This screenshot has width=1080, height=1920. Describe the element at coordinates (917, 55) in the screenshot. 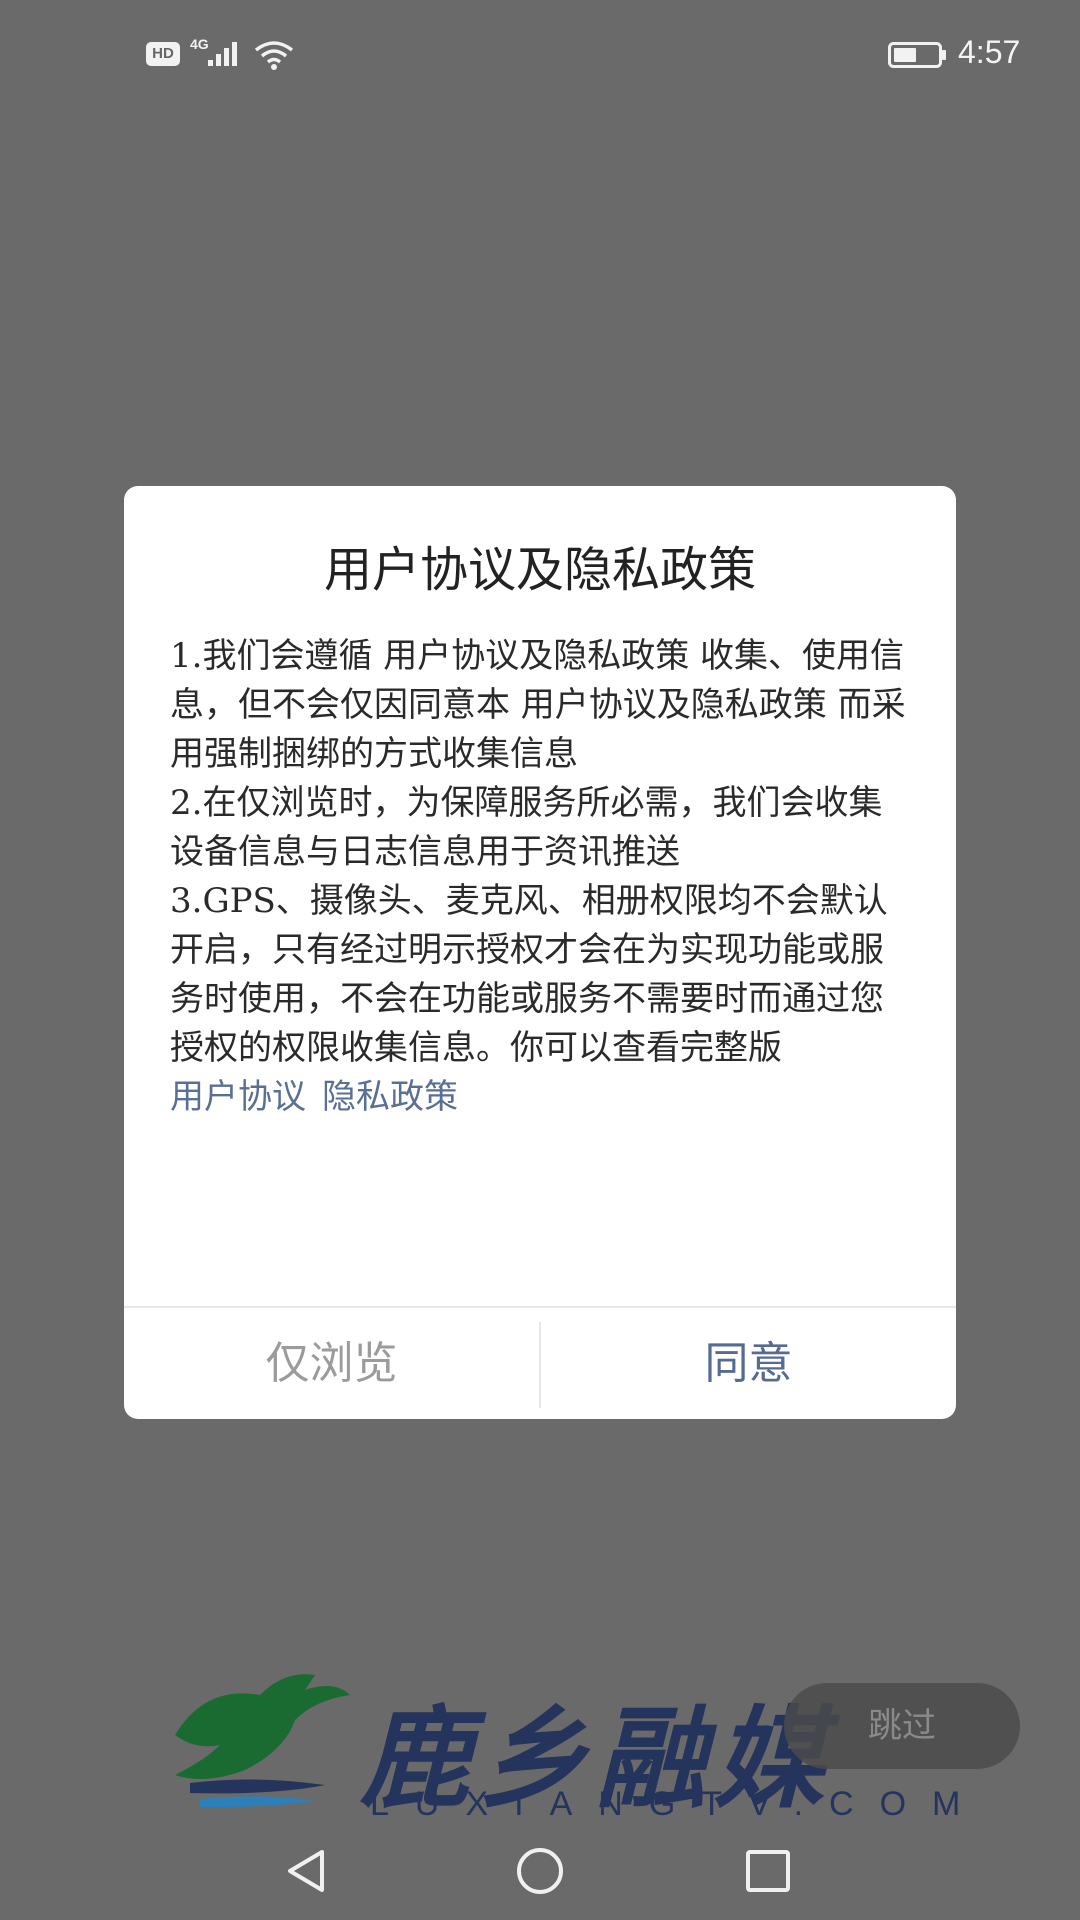

I see `battery-icon` at that location.